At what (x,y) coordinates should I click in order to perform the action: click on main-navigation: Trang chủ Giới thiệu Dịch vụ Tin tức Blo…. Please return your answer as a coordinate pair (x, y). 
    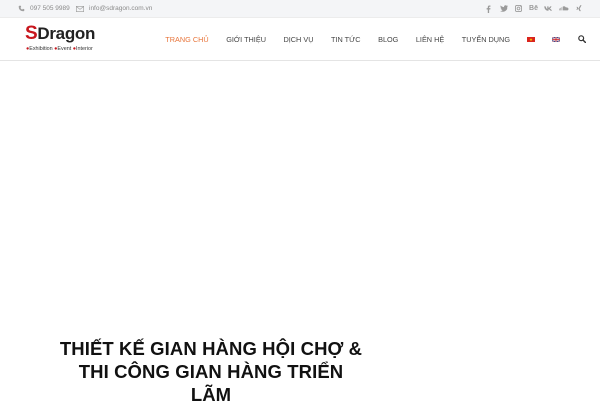
    Looking at the image, I should click on (367, 39).